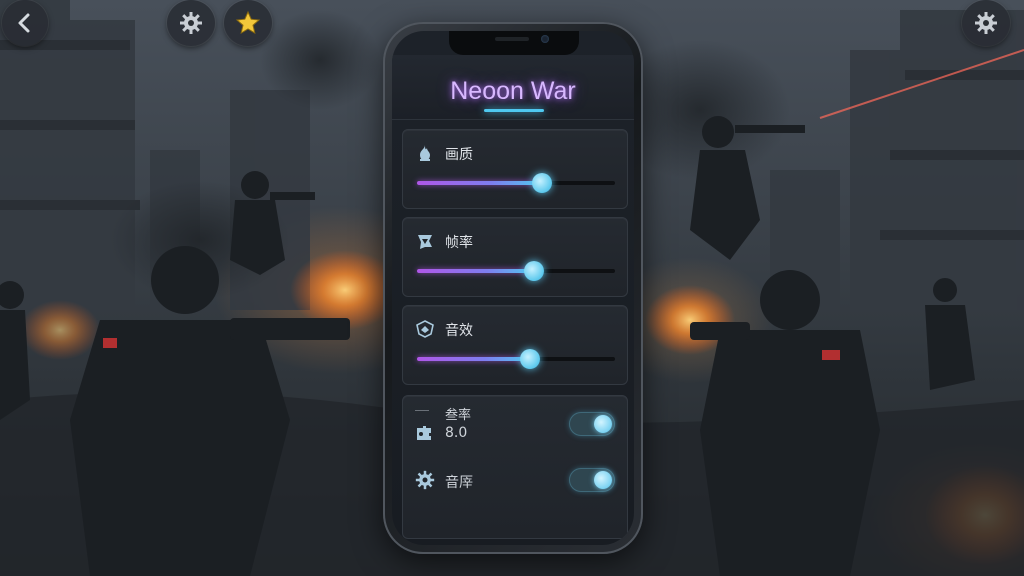 The height and width of the screenshot is (576, 1024). I want to click on emblem-icon, so click(425, 242).